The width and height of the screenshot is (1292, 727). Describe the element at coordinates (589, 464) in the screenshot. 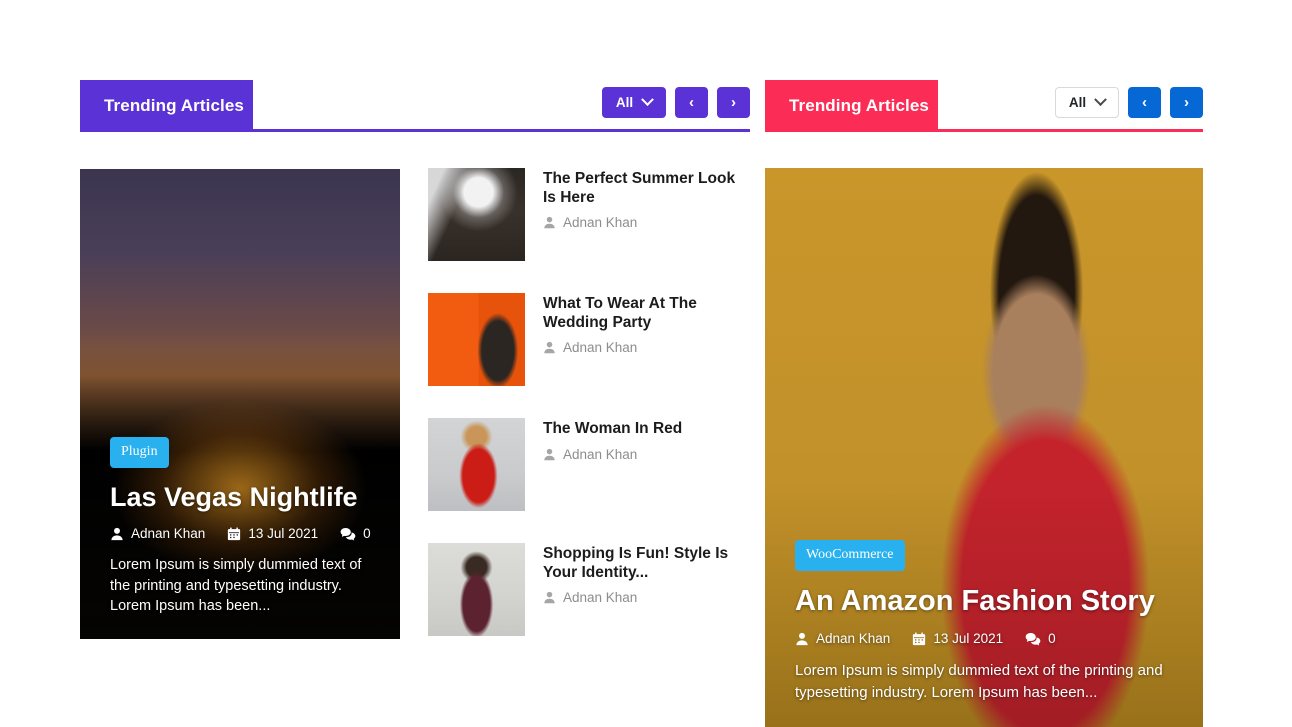

I see `list-item: The Woman In Red Adnan Khan` at that location.